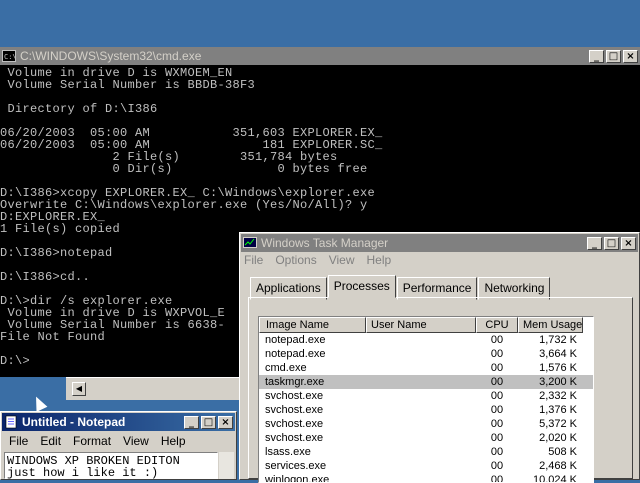  I want to click on mem-usage-cell: 1,376 K, so click(558, 410).